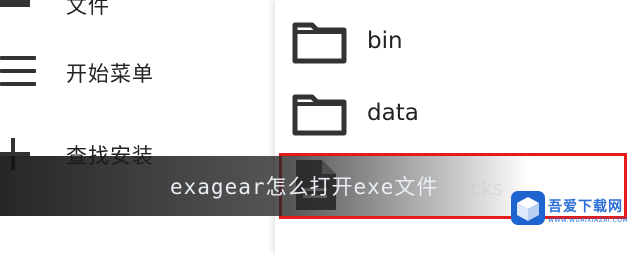  Describe the element at coordinates (110, 74) in the screenshot. I see `drawer-item-label: 开始菜单` at that location.